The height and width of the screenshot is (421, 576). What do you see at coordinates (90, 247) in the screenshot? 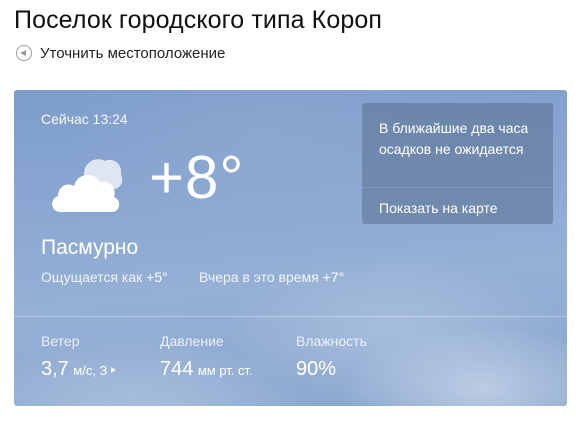
I see `weather-condition: Пасмурно` at bounding box center [90, 247].